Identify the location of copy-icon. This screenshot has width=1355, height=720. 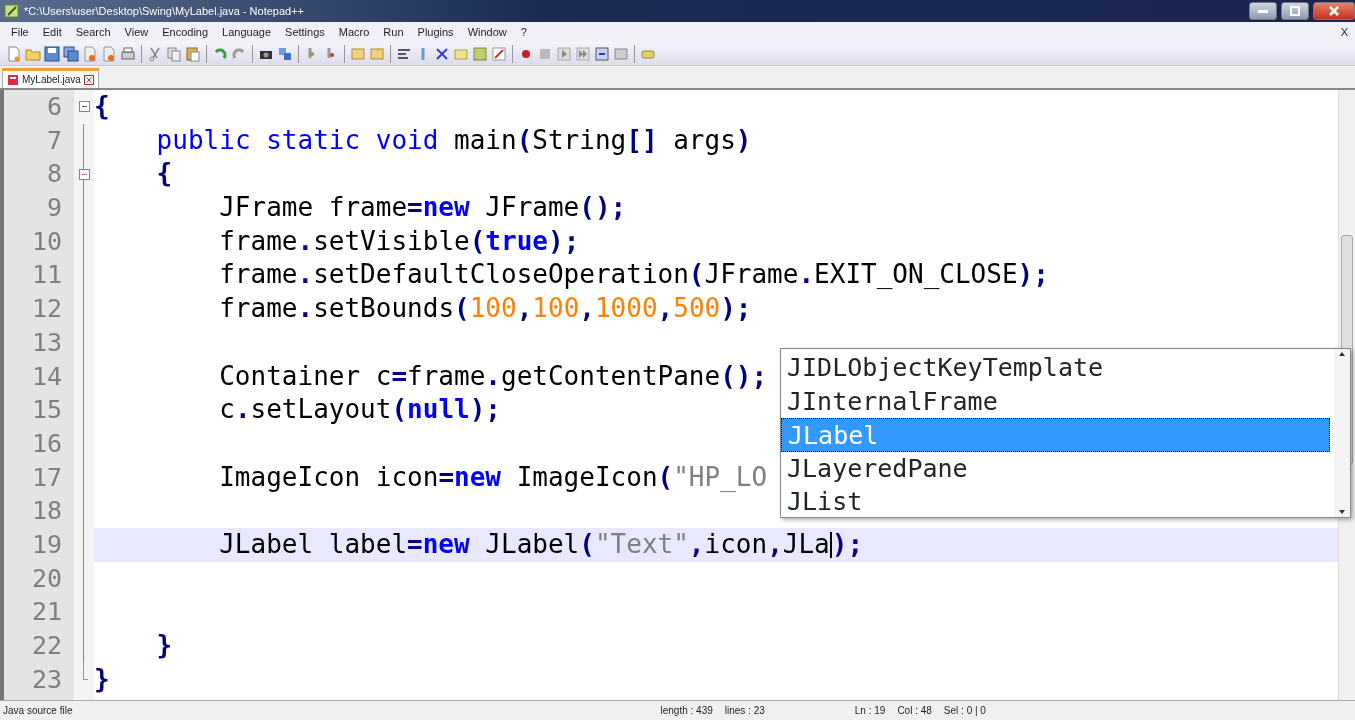
(174, 53).